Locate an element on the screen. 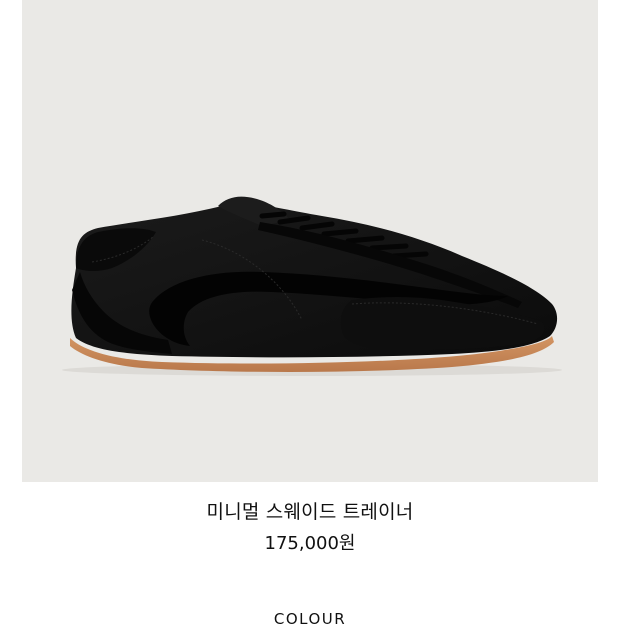  colour-section-label: COLOUR is located at coordinates (310, 619).